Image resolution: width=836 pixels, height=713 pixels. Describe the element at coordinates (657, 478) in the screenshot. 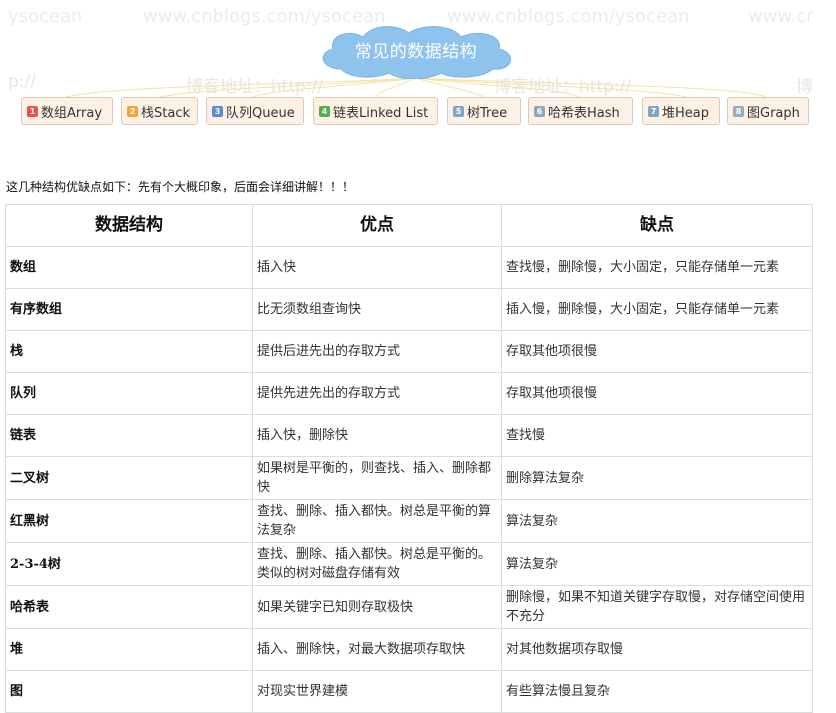

I see `disadvantage-cell: 删除算法复杂` at that location.